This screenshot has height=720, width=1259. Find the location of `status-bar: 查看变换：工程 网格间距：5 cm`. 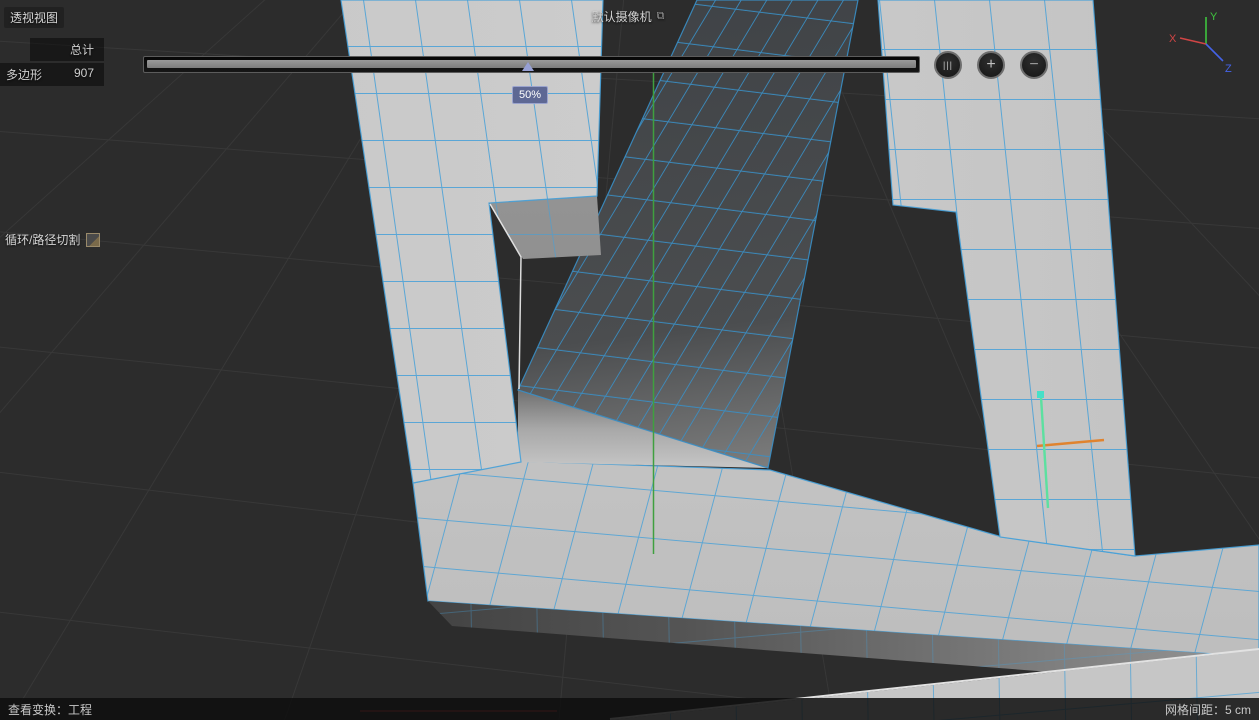

status-bar: 查看变换：工程 网格间距：5 cm is located at coordinates (629, 709).